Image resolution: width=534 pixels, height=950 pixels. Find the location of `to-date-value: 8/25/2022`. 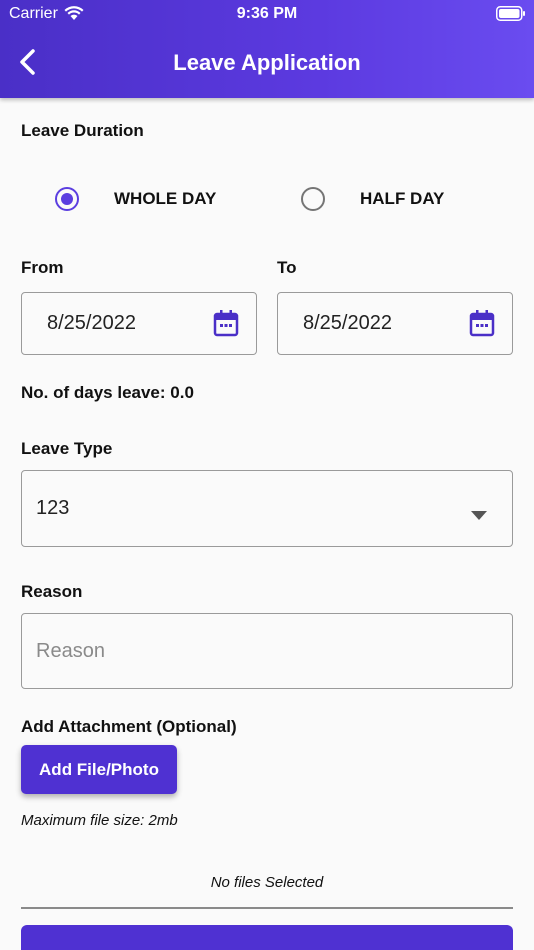

to-date-value: 8/25/2022 is located at coordinates (347, 323).